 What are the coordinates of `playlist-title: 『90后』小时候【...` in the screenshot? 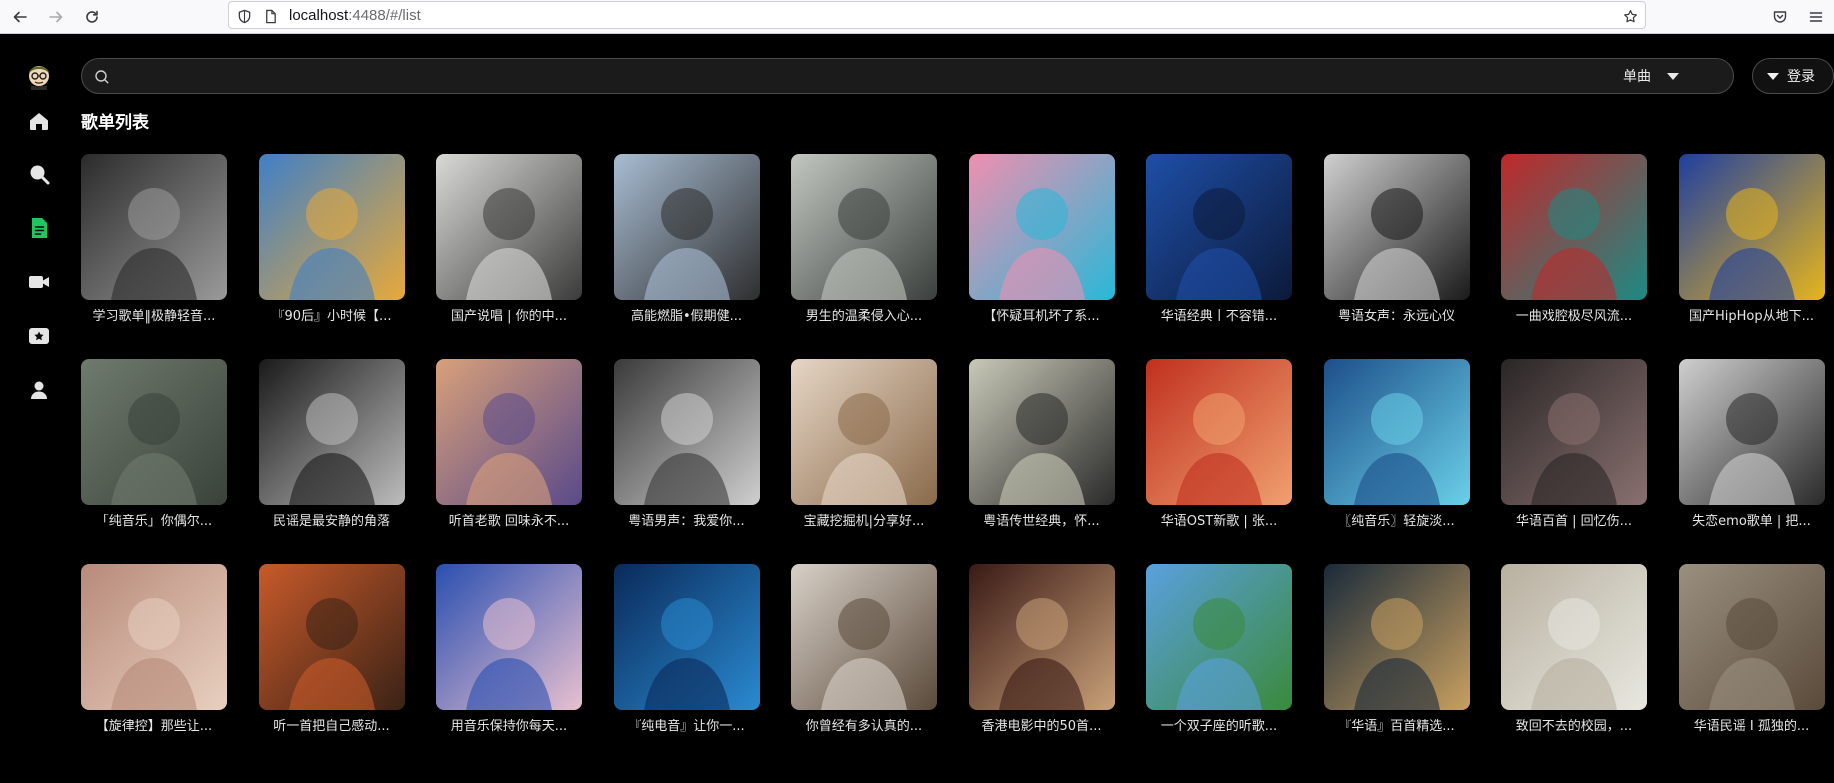 It's located at (332, 317).